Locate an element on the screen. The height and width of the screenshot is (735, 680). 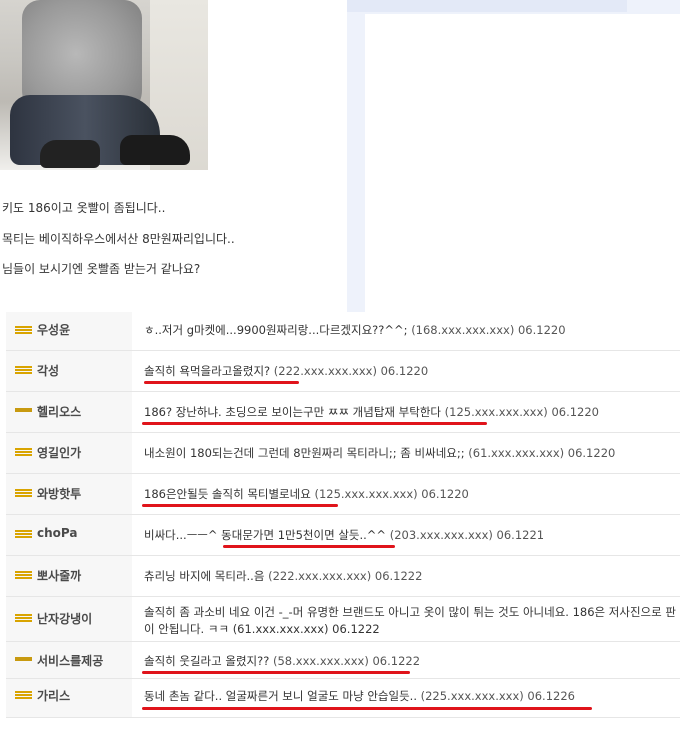
comment-text: 솔직히 웃길라고 올렸지?? (58.xxx.xxx.xxx) 06.1222 is located at coordinates (282, 661).